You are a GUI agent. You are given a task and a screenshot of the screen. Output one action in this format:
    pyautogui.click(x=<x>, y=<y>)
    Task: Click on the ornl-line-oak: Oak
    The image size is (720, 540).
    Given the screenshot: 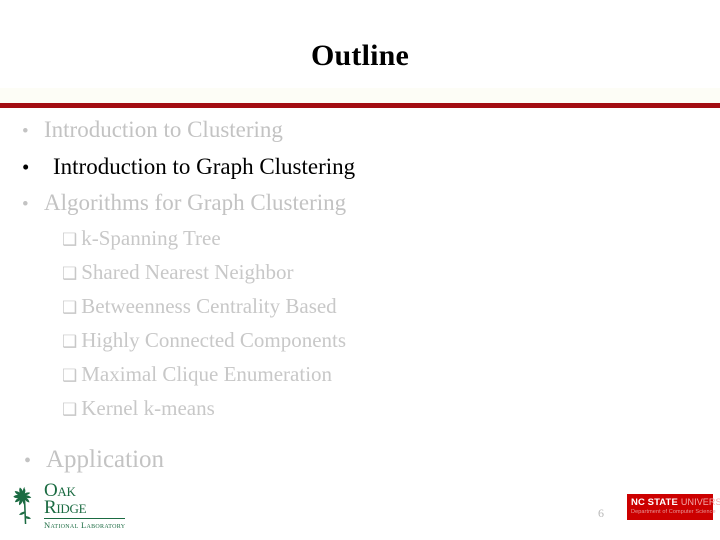 What is the action you would take?
    pyautogui.click(x=60, y=490)
    